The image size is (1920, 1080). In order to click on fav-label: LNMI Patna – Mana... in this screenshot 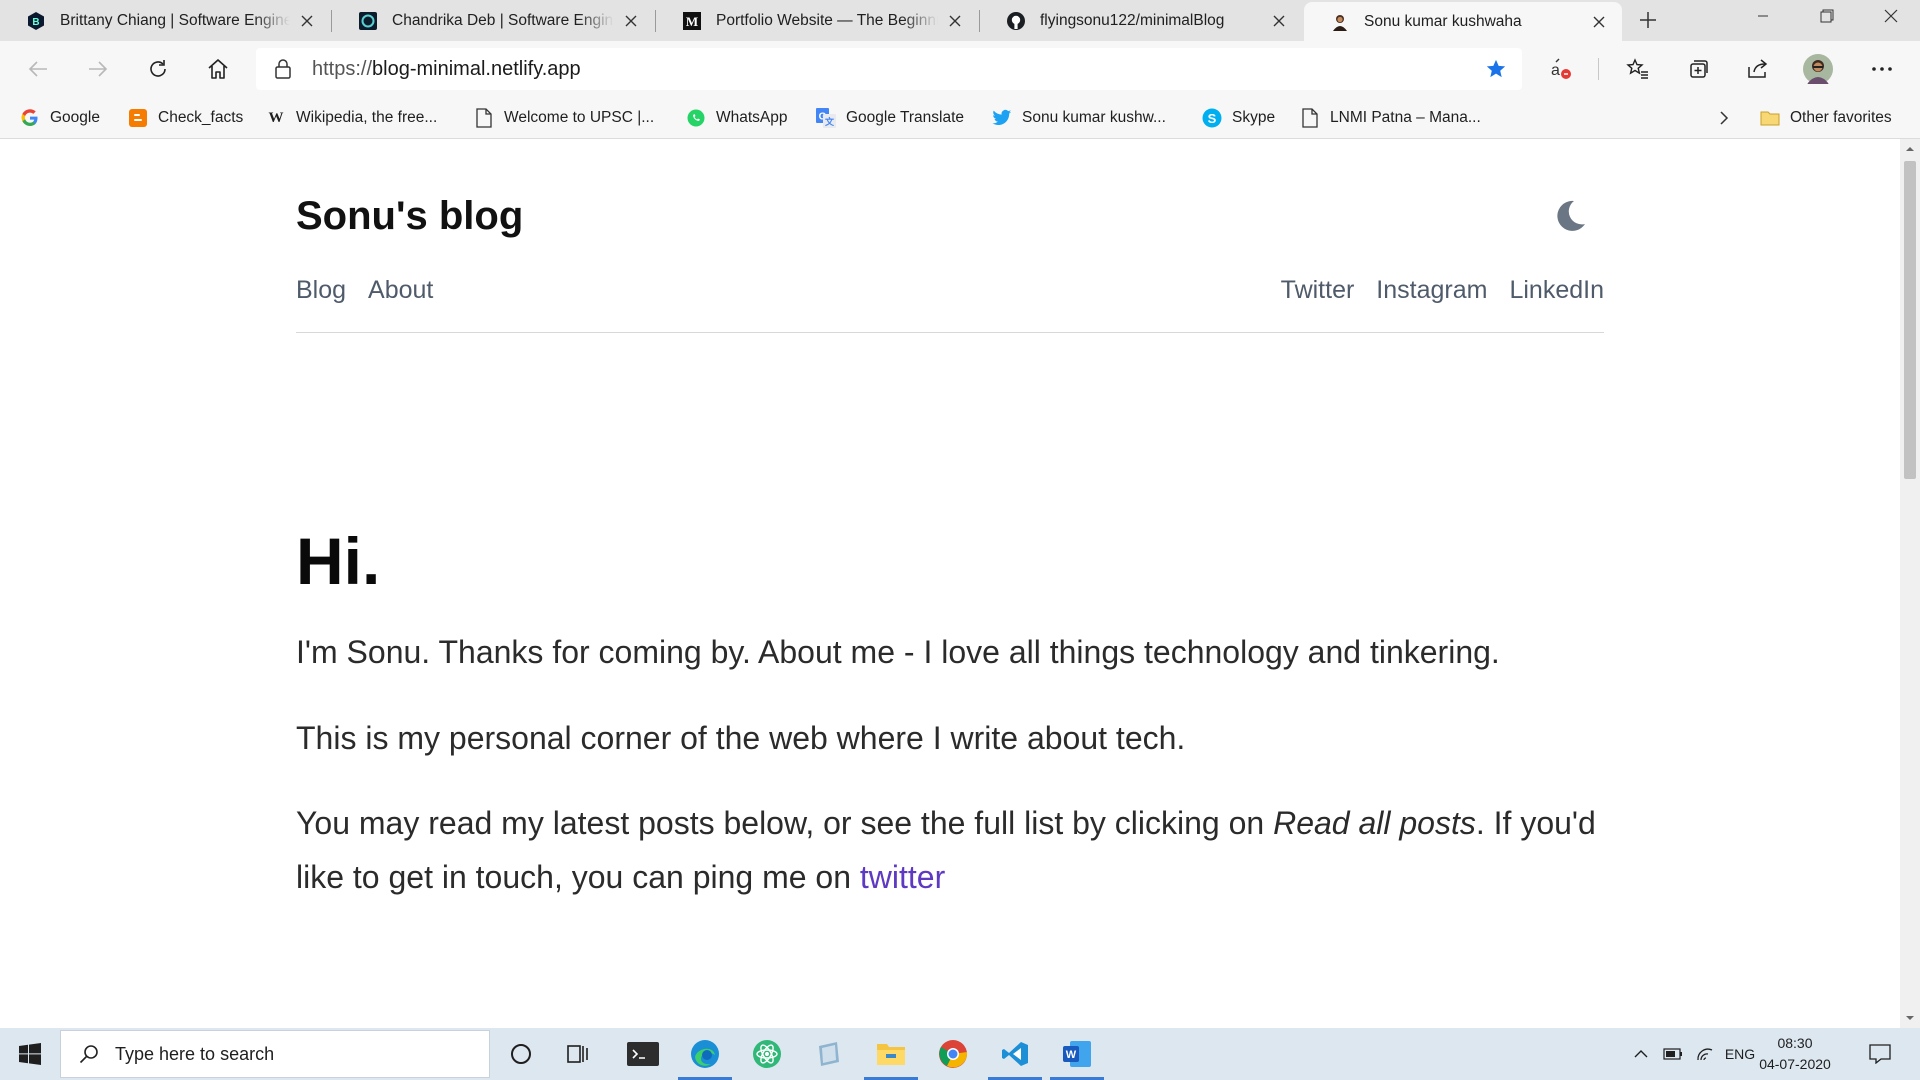, I will do `click(1405, 117)`.